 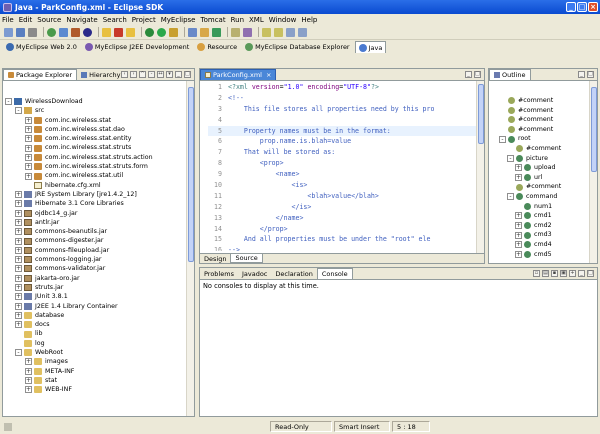 I want to click on new-icon, so click(x=8, y=32).